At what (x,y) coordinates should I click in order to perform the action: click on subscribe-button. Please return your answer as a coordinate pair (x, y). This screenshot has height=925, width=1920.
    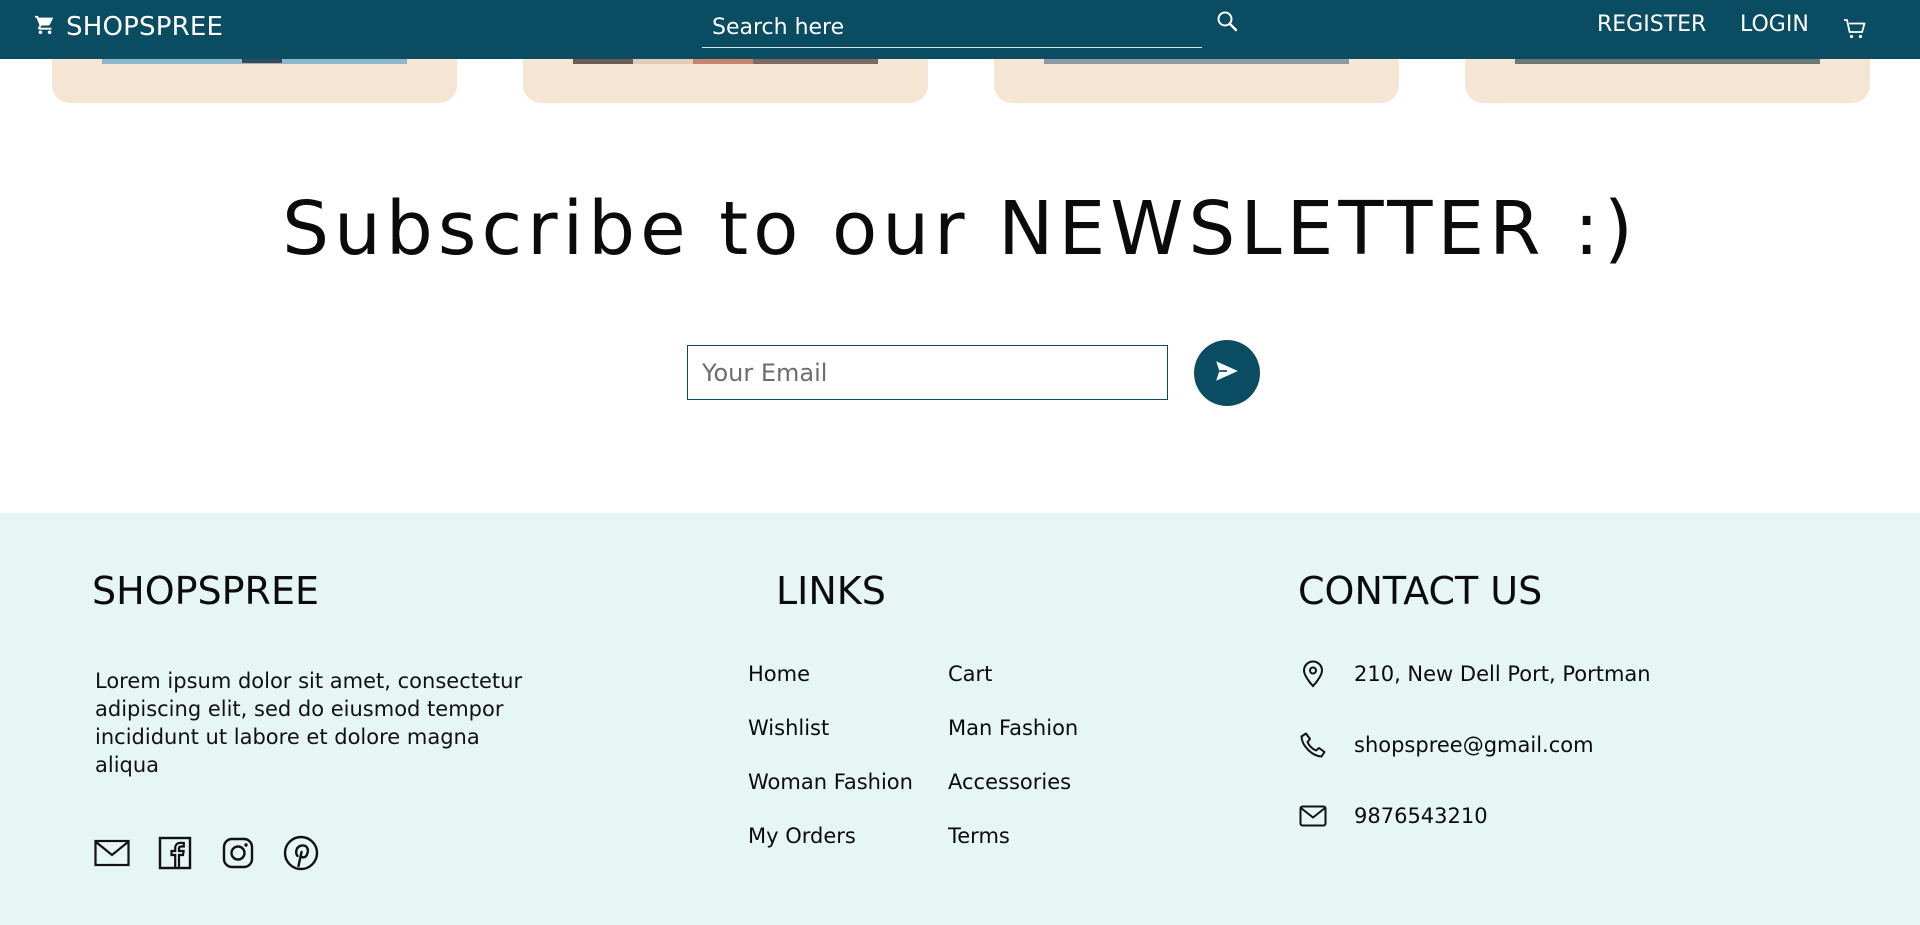
    Looking at the image, I should click on (1227, 373).